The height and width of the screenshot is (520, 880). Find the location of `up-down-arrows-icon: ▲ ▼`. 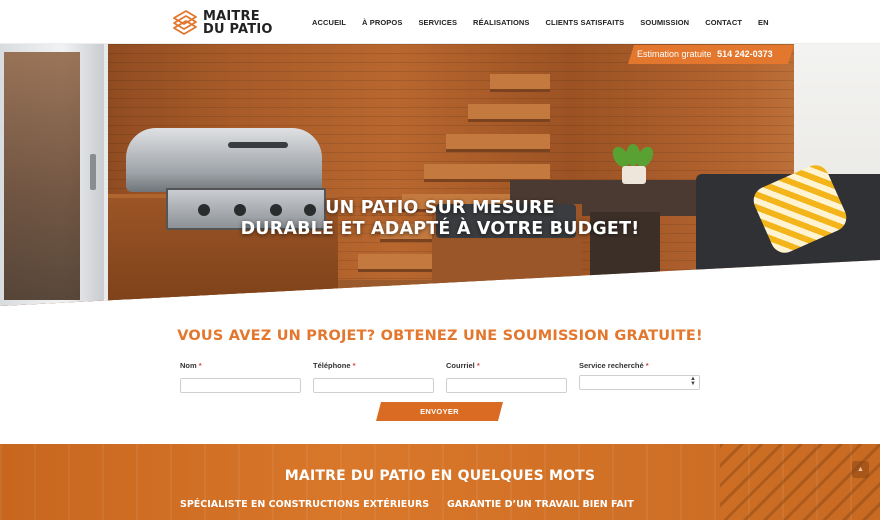

up-down-arrows-icon: ▲ ▼ is located at coordinates (693, 381).